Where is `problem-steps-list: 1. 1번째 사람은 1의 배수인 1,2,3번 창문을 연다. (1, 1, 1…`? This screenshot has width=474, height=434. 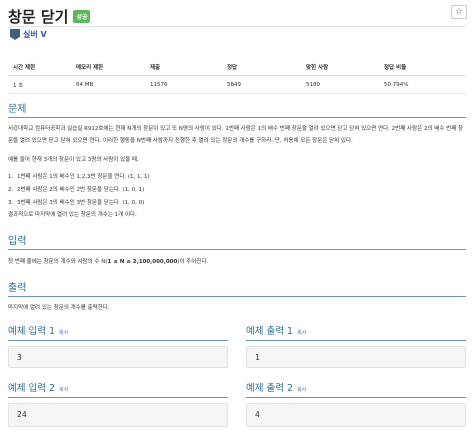
problem-steps-list: 1. 1번째 사람은 1의 배수인 1,2,3번 창문을 연다. (1, 1, 1… is located at coordinates (79, 190).